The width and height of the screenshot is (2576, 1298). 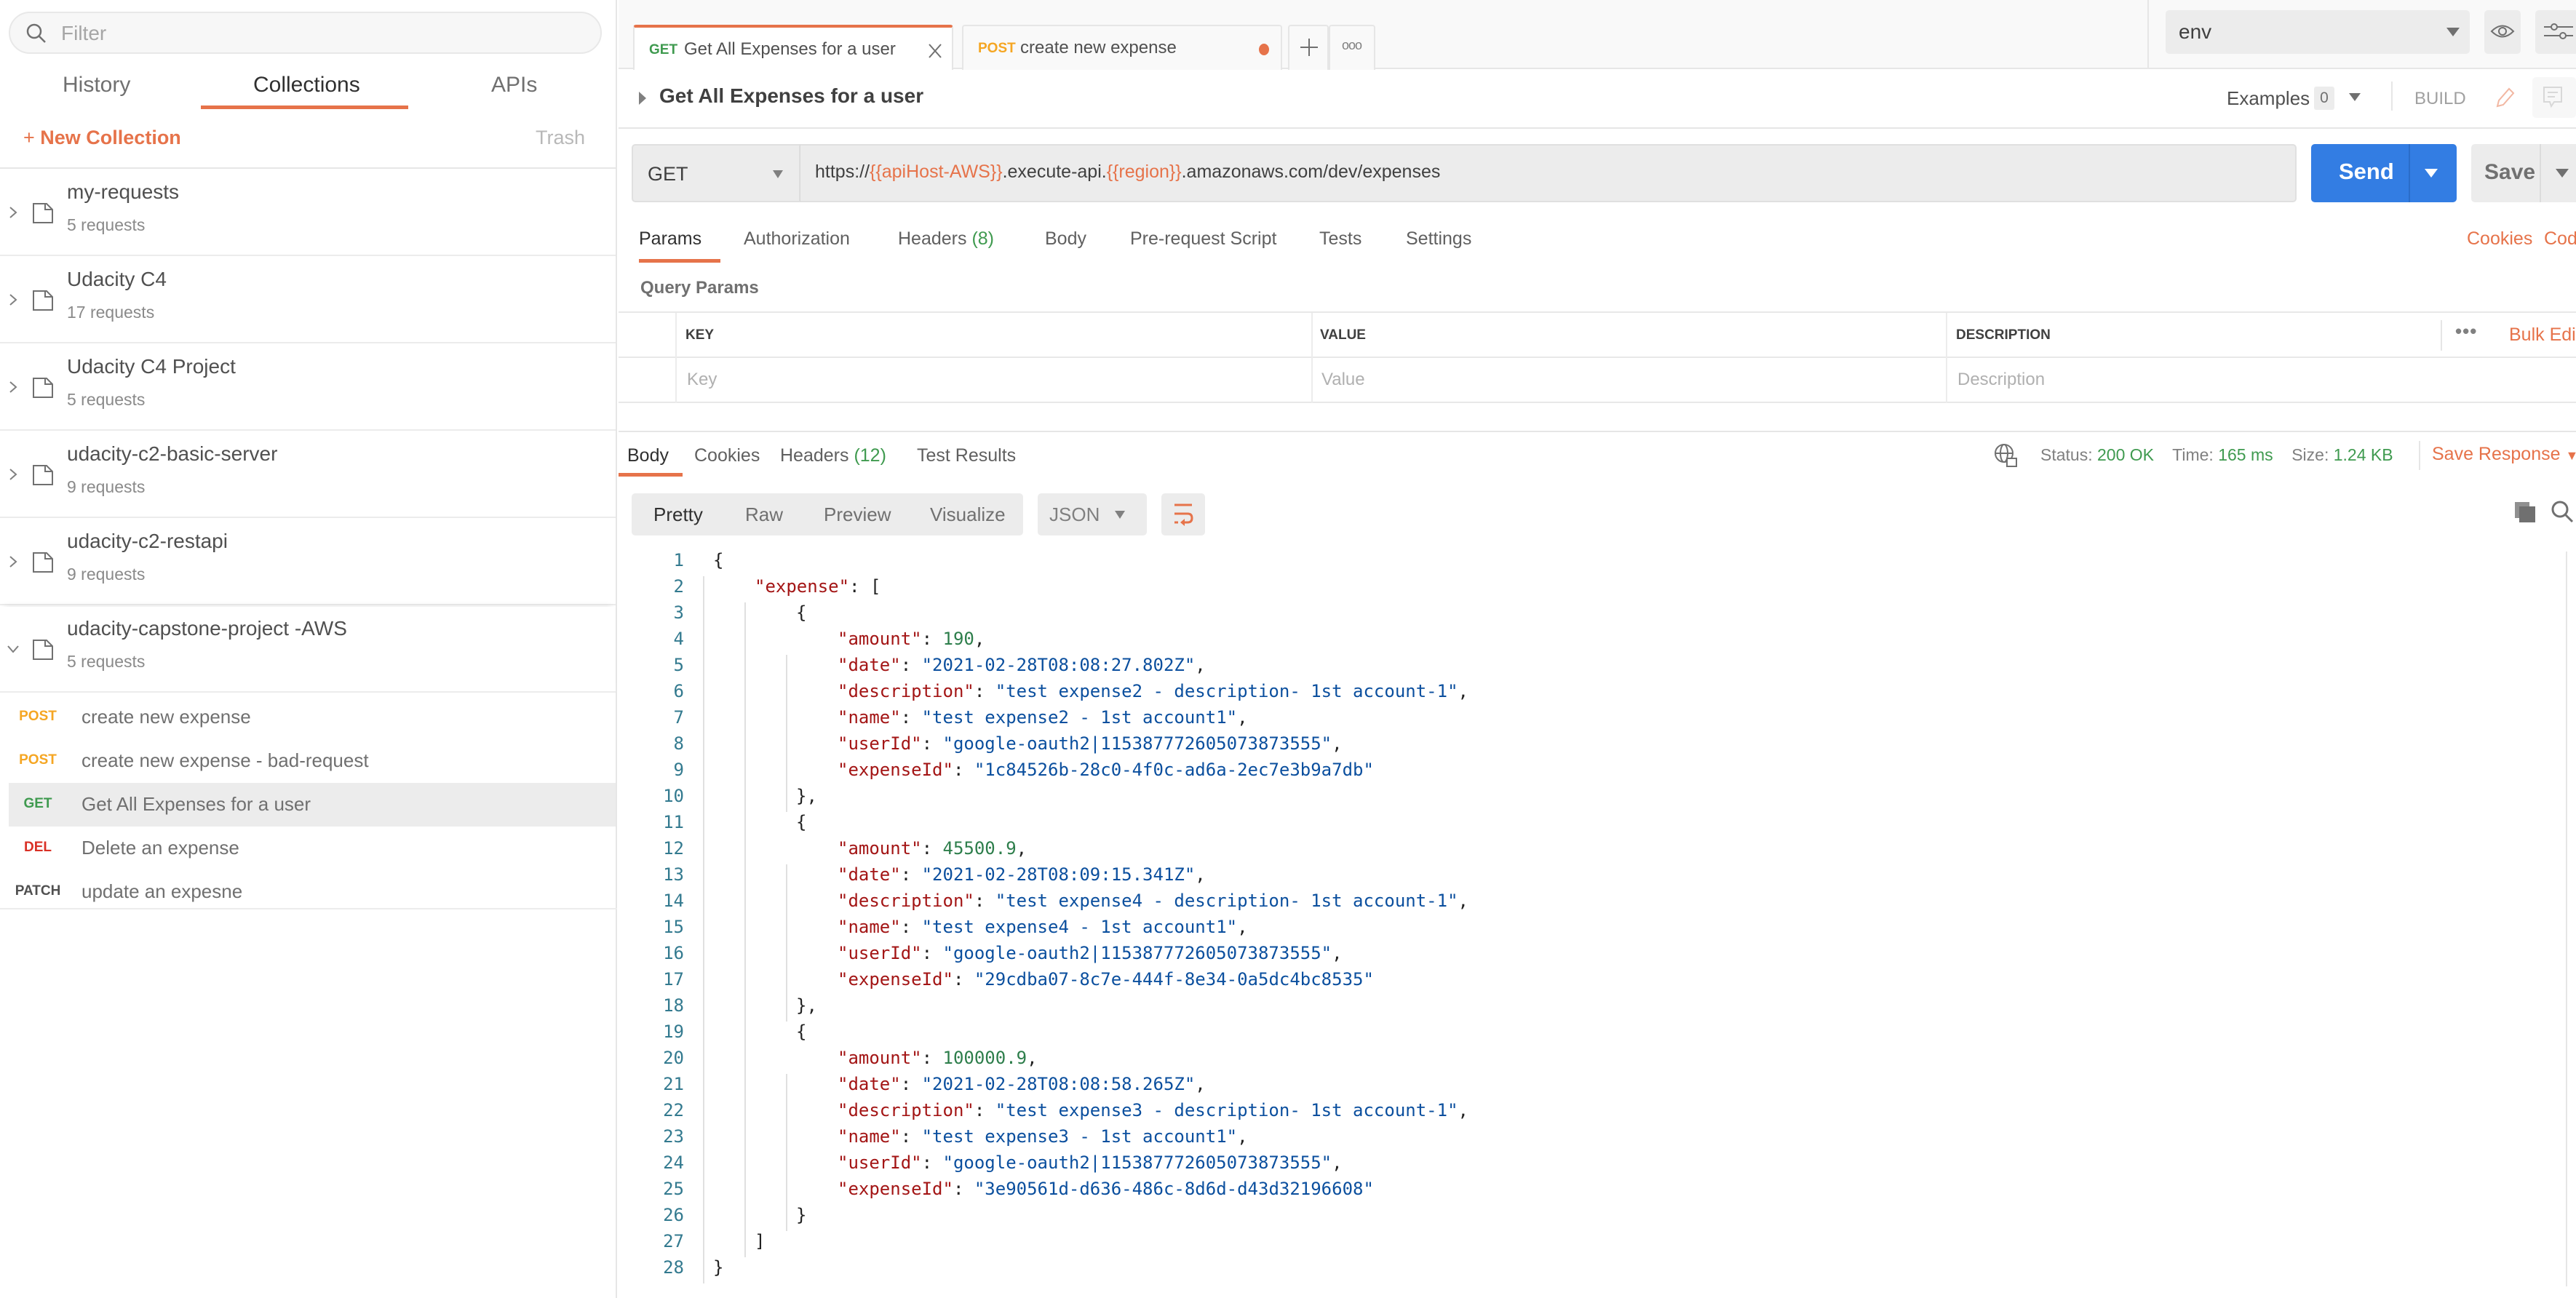 What do you see at coordinates (727, 455) in the screenshot?
I see `response-tab-cookies: Cookies` at bounding box center [727, 455].